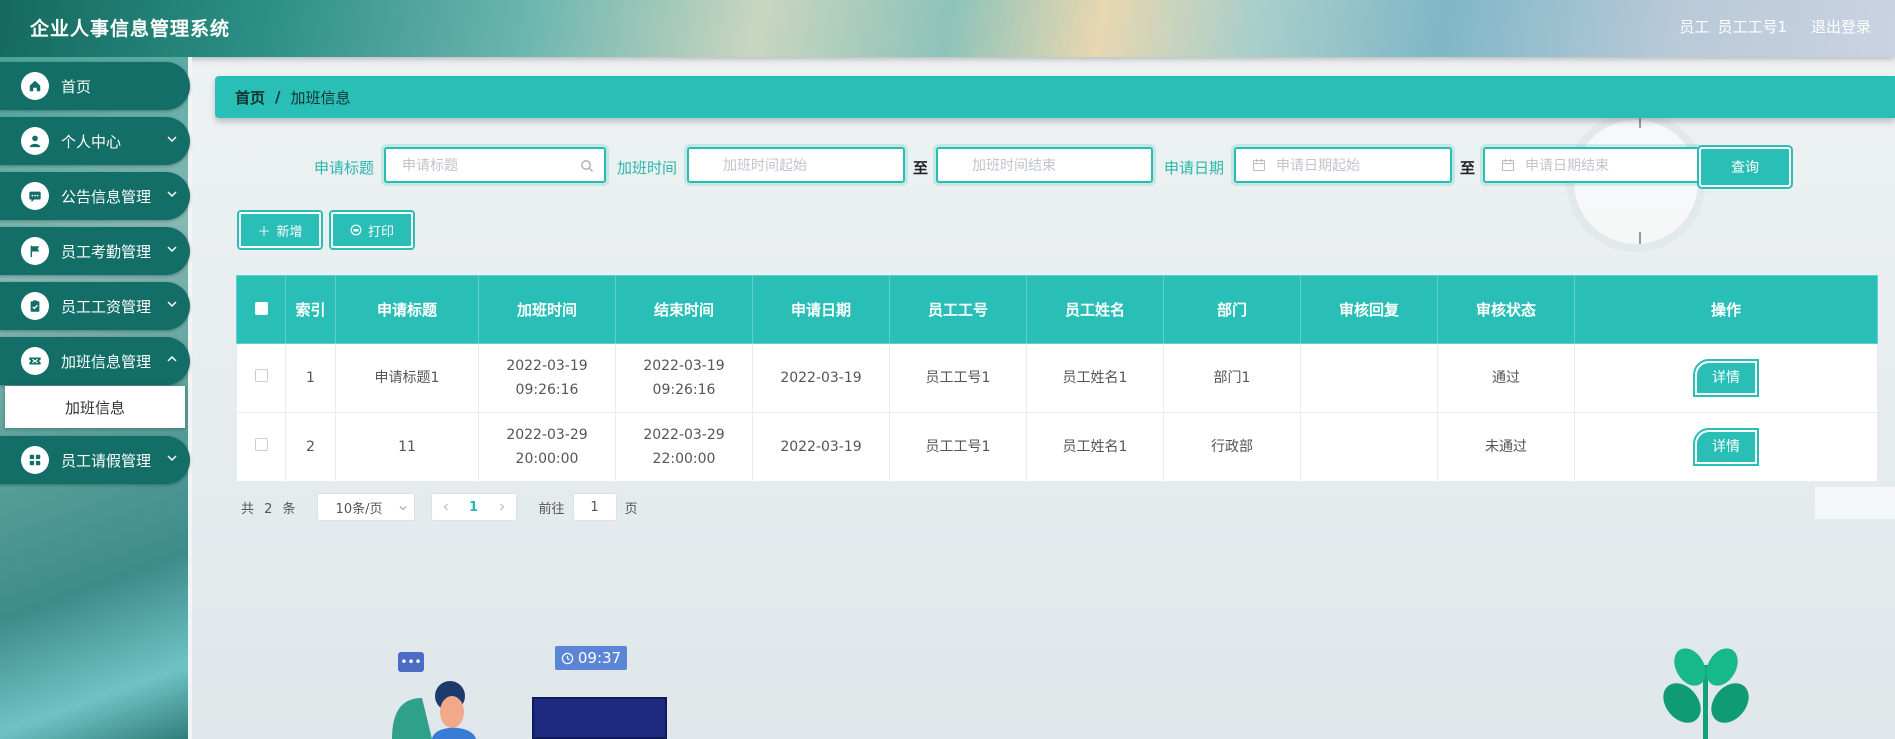 Image resolution: width=1895 pixels, height=739 pixels. I want to click on current-page-number: 1, so click(474, 507).